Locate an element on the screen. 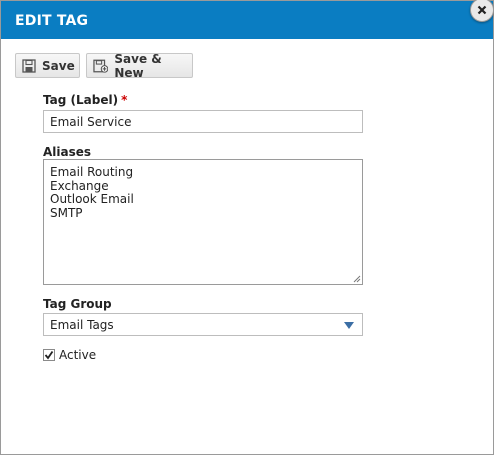  close-icon is located at coordinates (482, 10).